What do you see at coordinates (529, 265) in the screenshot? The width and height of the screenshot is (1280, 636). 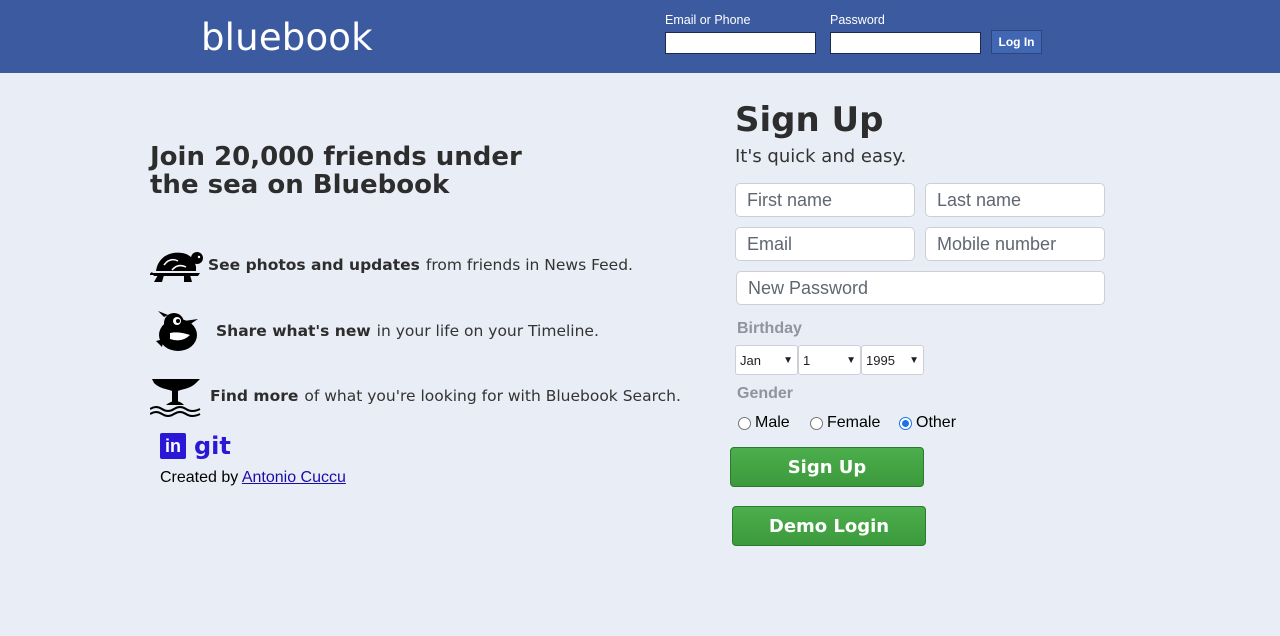 I see `feature-photos-text: from friends in News Feed.` at bounding box center [529, 265].